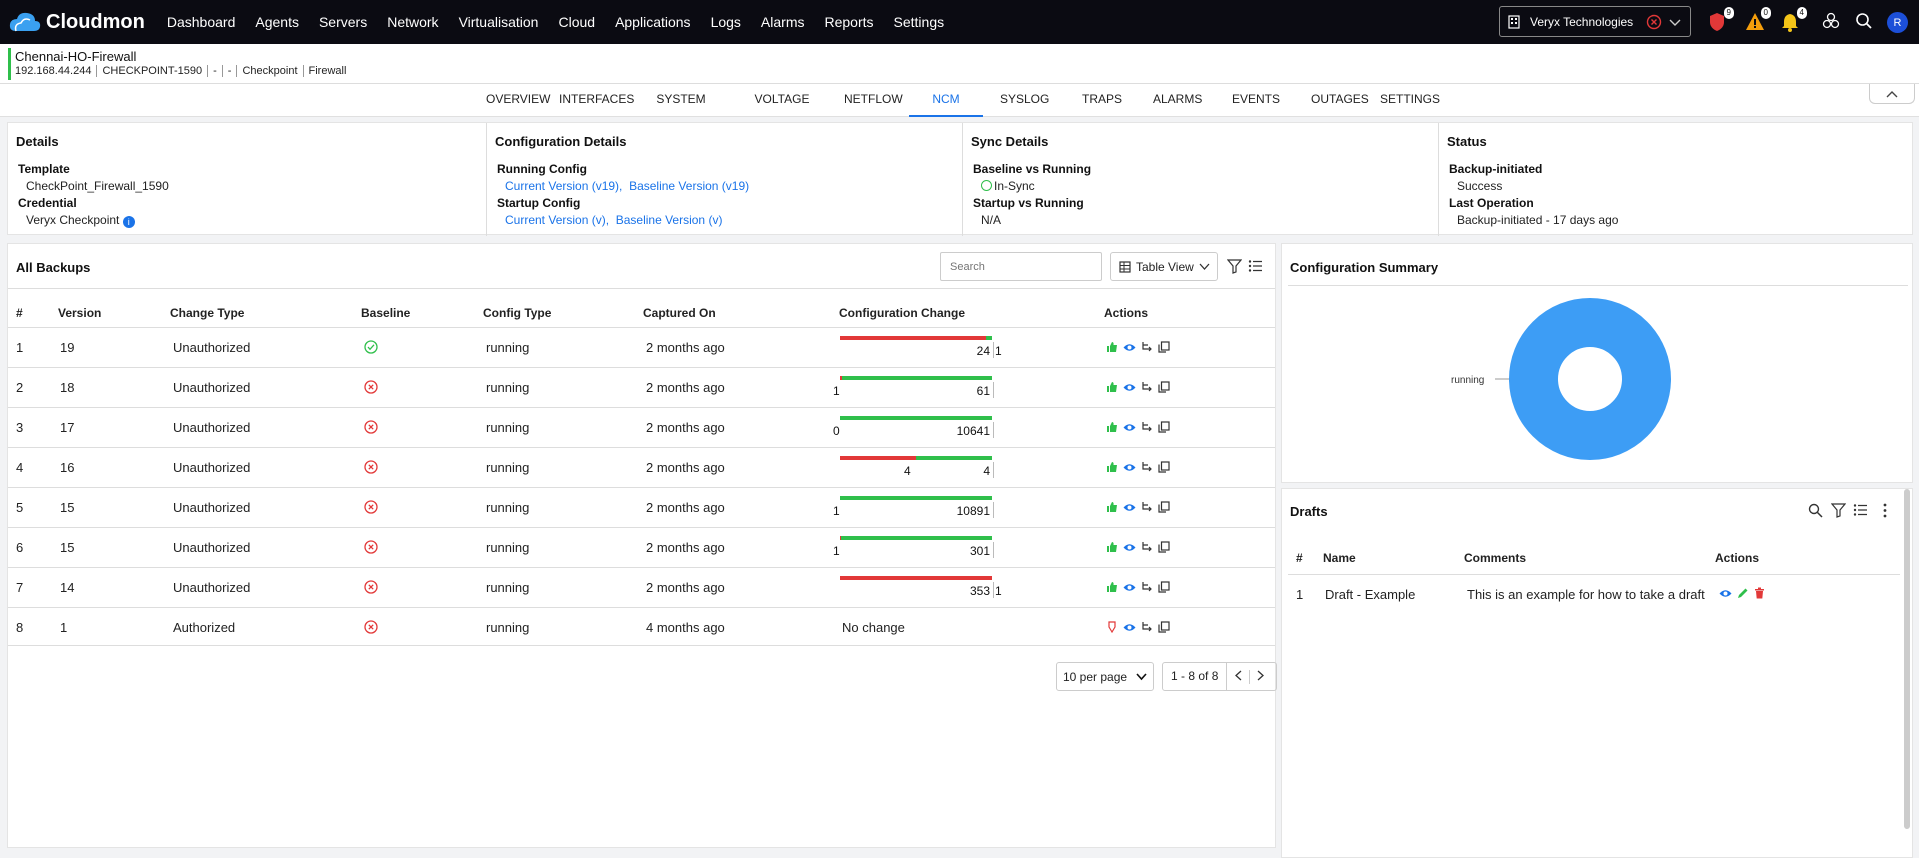 This screenshot has height=858, width=1919. What do you see at coordinates (653, 22) in the screenshot?
I see `nav-item-applications: Applications` at bounding box center [653, 22].